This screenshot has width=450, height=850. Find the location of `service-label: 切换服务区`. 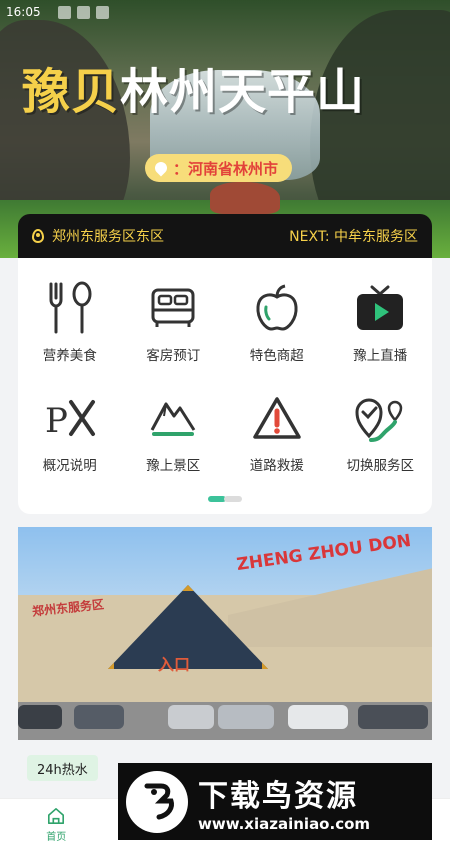

service-label: 切换服务区 is located at coordinates (380, 466).